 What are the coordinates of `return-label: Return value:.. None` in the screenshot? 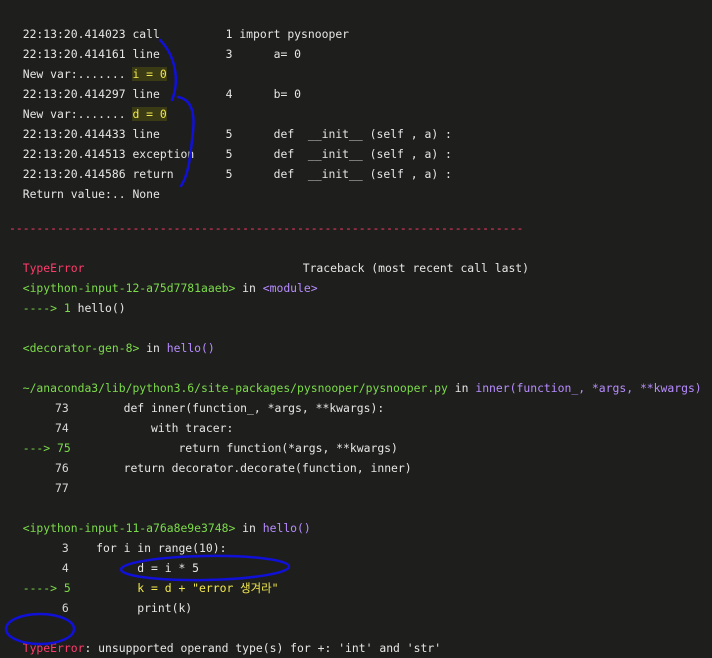 It's located at (91, 194).